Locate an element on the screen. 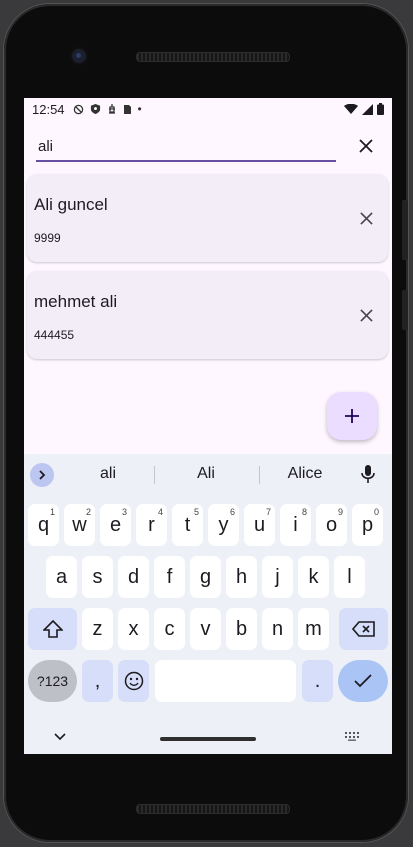  letter-key: v is located at coordinates (205, 629).